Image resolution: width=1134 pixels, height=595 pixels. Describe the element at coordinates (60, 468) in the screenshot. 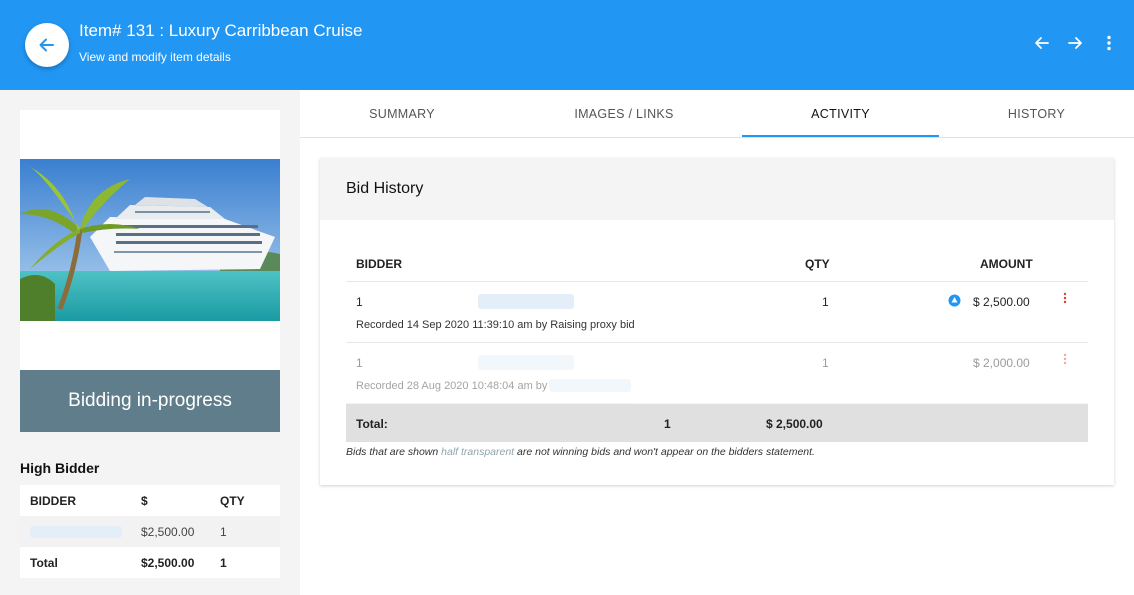

I see `high-bidder-title: High Bidder` at that location.